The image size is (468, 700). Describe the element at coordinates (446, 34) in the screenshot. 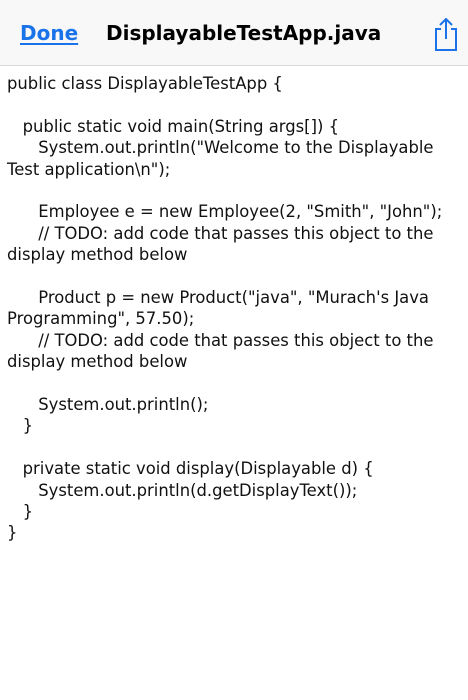

I see `share-icon` at that location.